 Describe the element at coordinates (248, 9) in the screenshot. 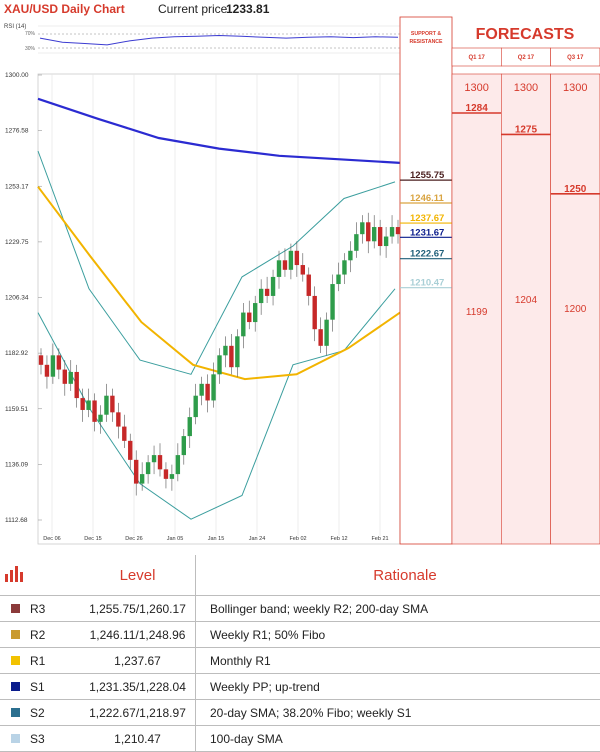

I see `current-price-value: 1233.81` at that location.